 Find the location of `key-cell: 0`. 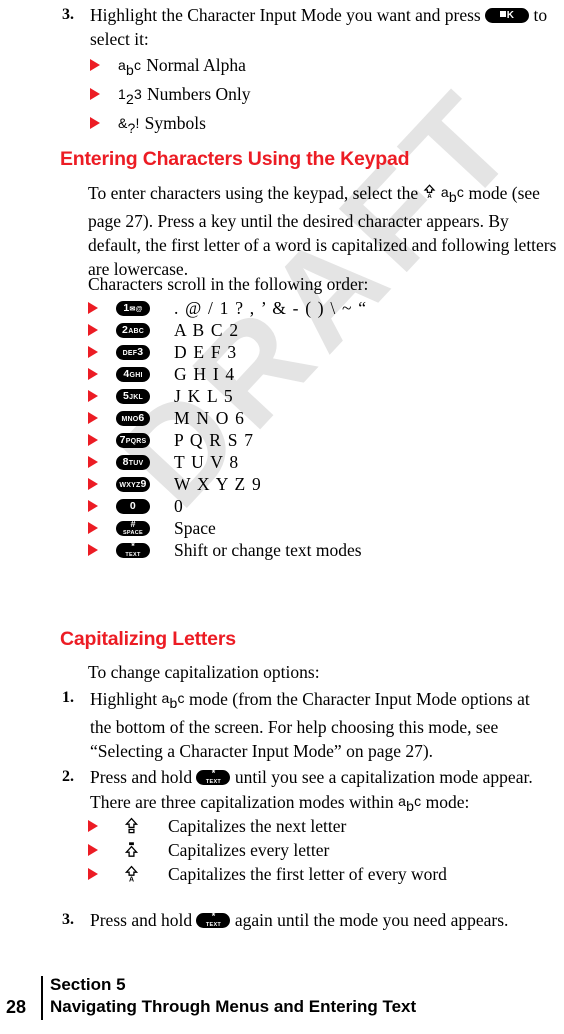

key-cell: 0 is located at coordinates (145, 506).